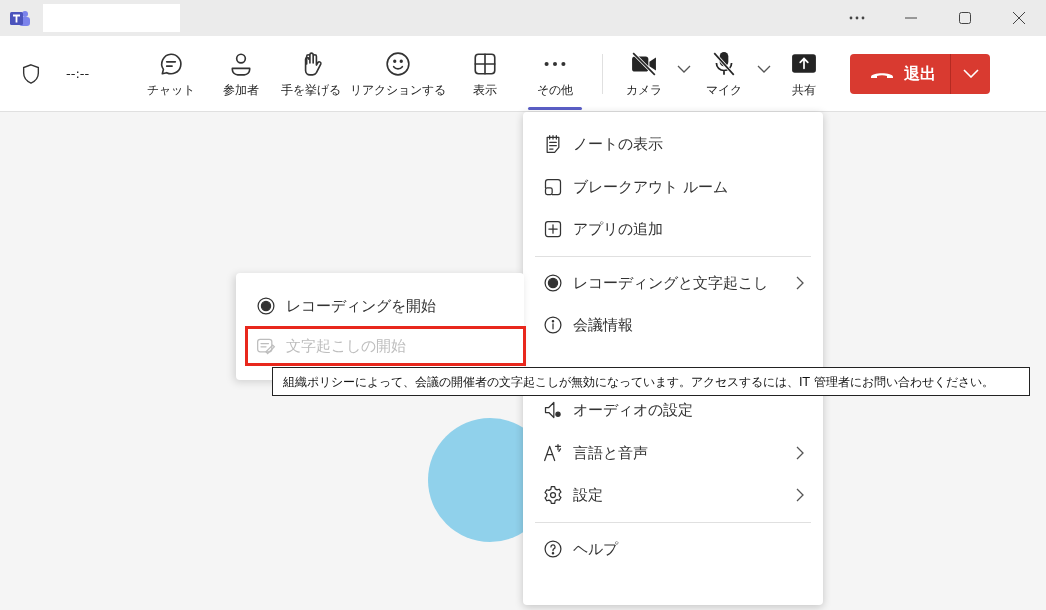 This screenshot has width=1046, height=610. I want to click on menu-item: 会議情報, so click(673, 325).